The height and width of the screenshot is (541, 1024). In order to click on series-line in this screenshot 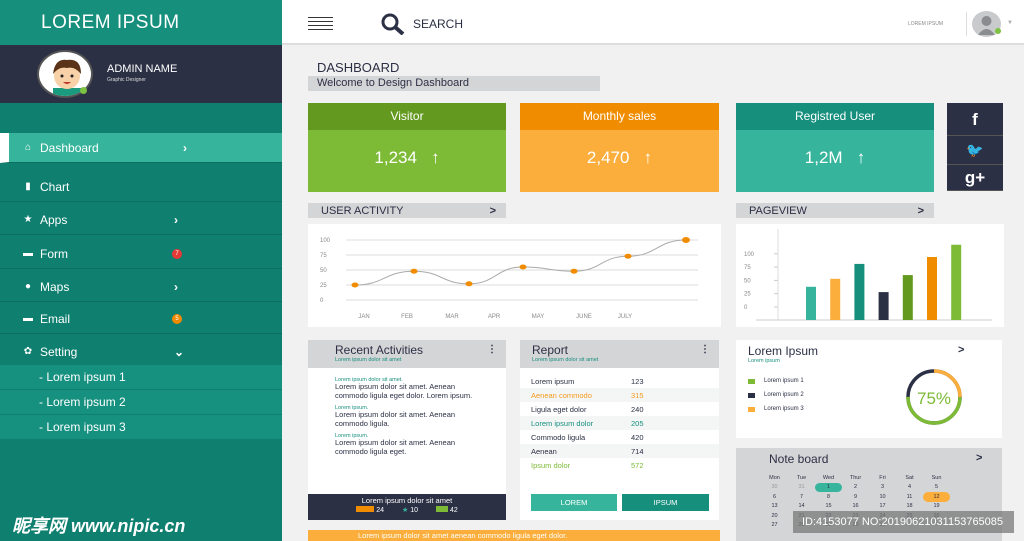, I will do `click(520, 262)`.